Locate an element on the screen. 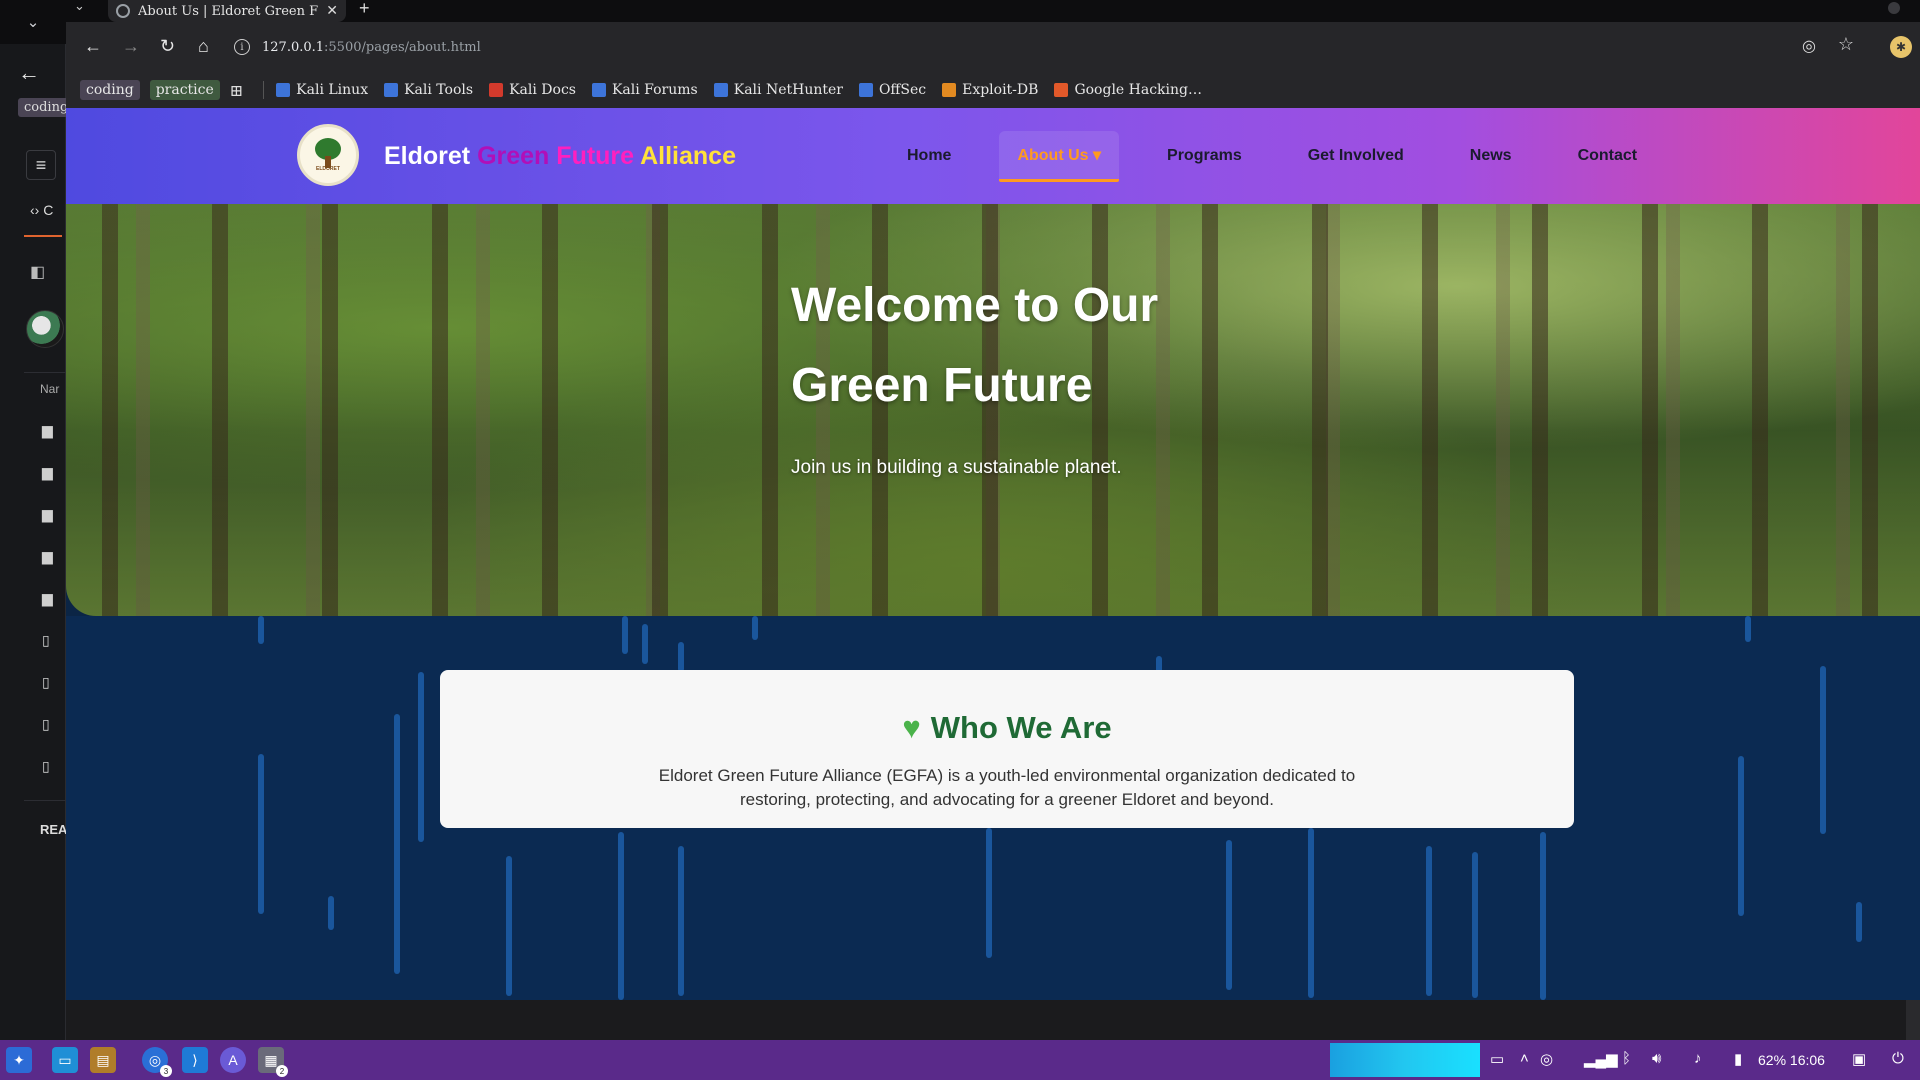 Image resolution: width=1920 pixels, height=1080 pixels. kali-menu-icon: ✦ is located at coordinates (19, 1060).